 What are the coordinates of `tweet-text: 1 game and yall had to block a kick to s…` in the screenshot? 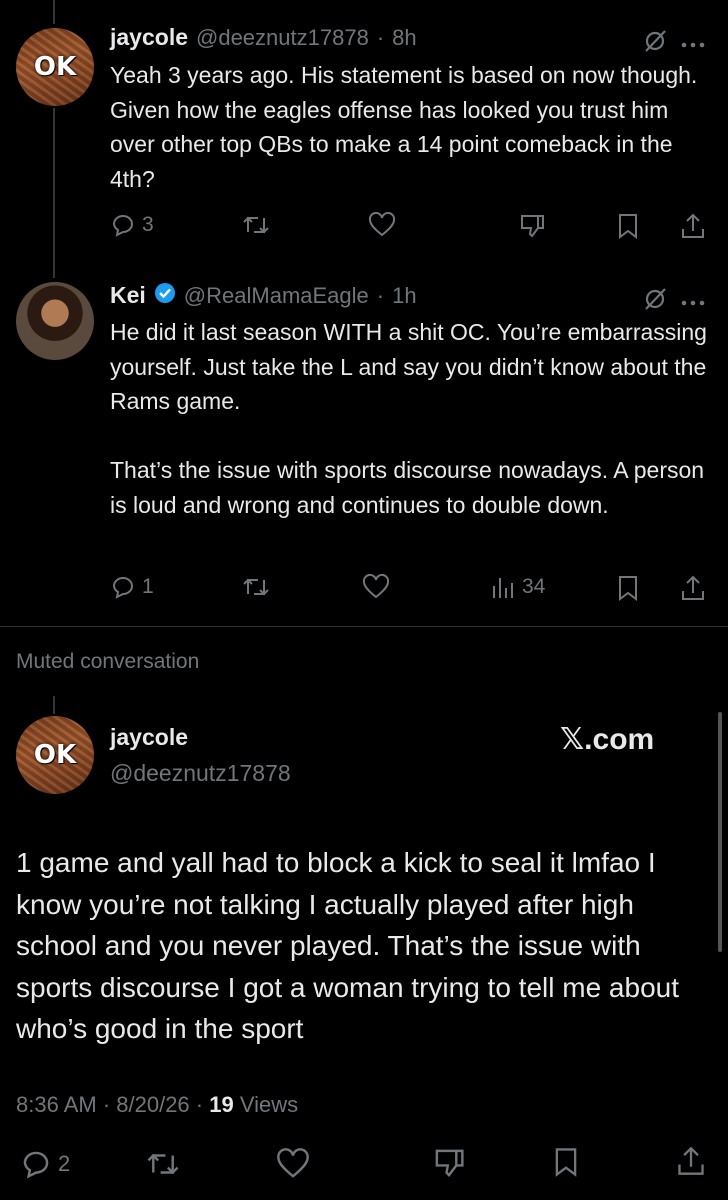 It's located at (347, 945).